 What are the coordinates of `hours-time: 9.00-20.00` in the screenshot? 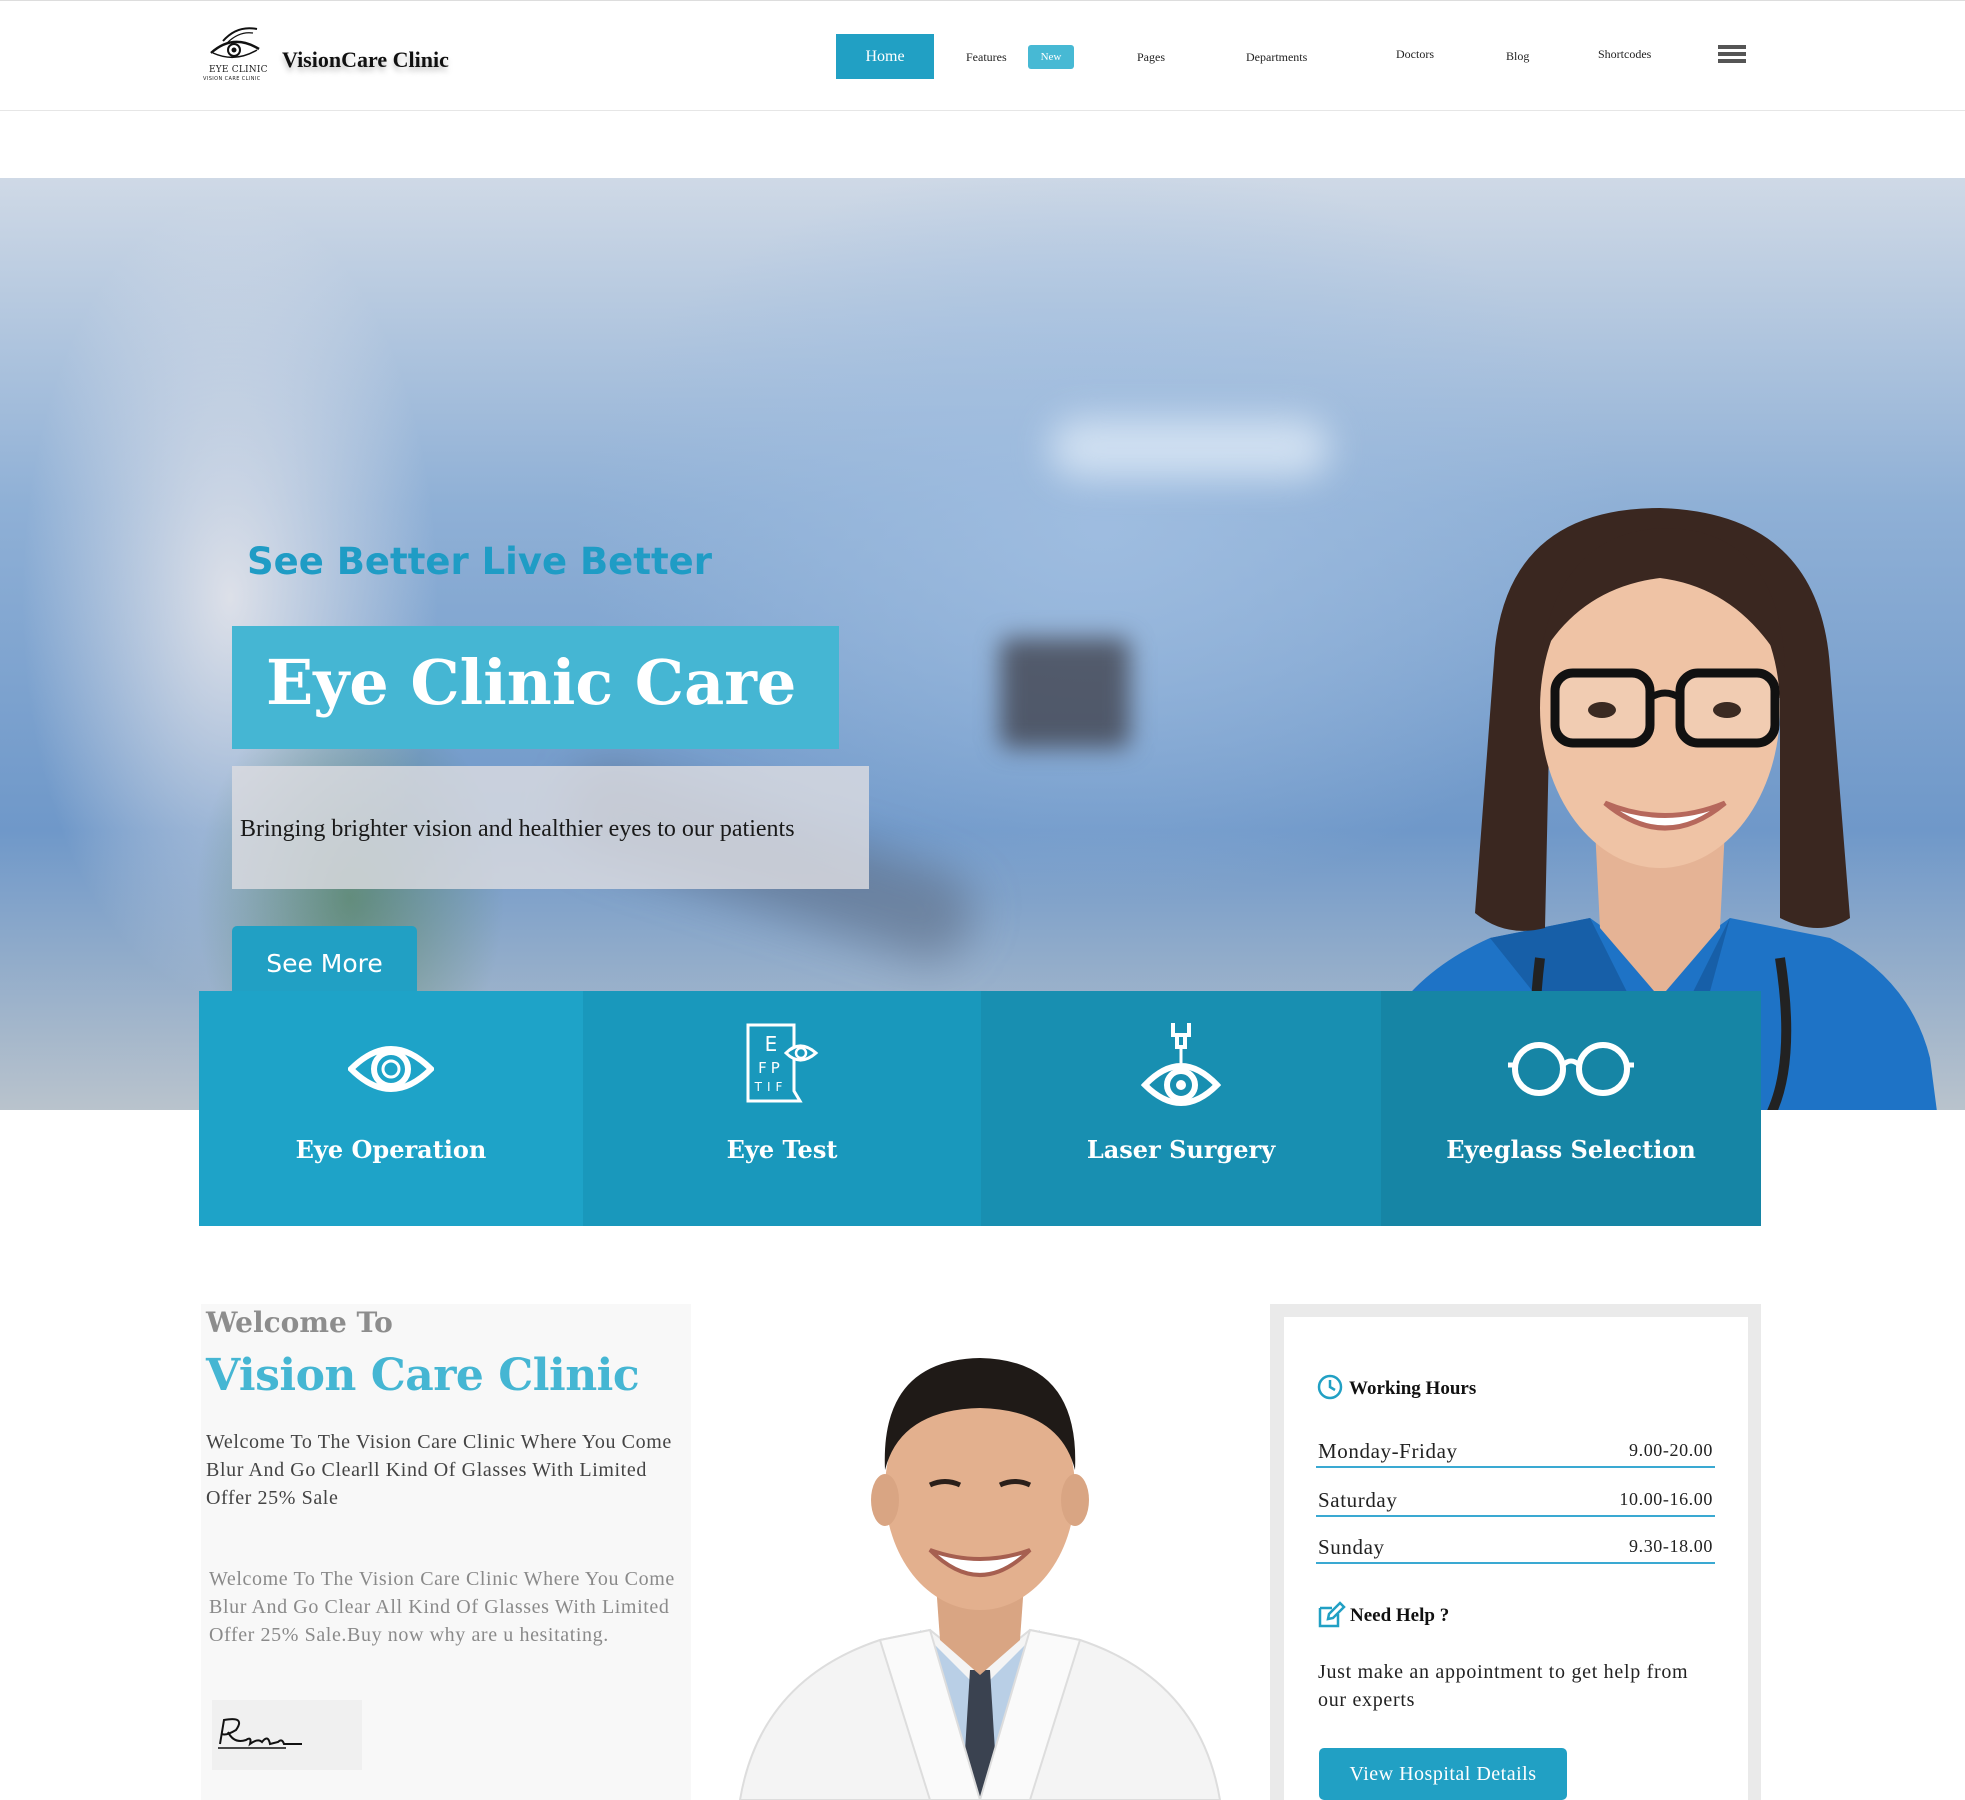 It's located at (1671, 1450).